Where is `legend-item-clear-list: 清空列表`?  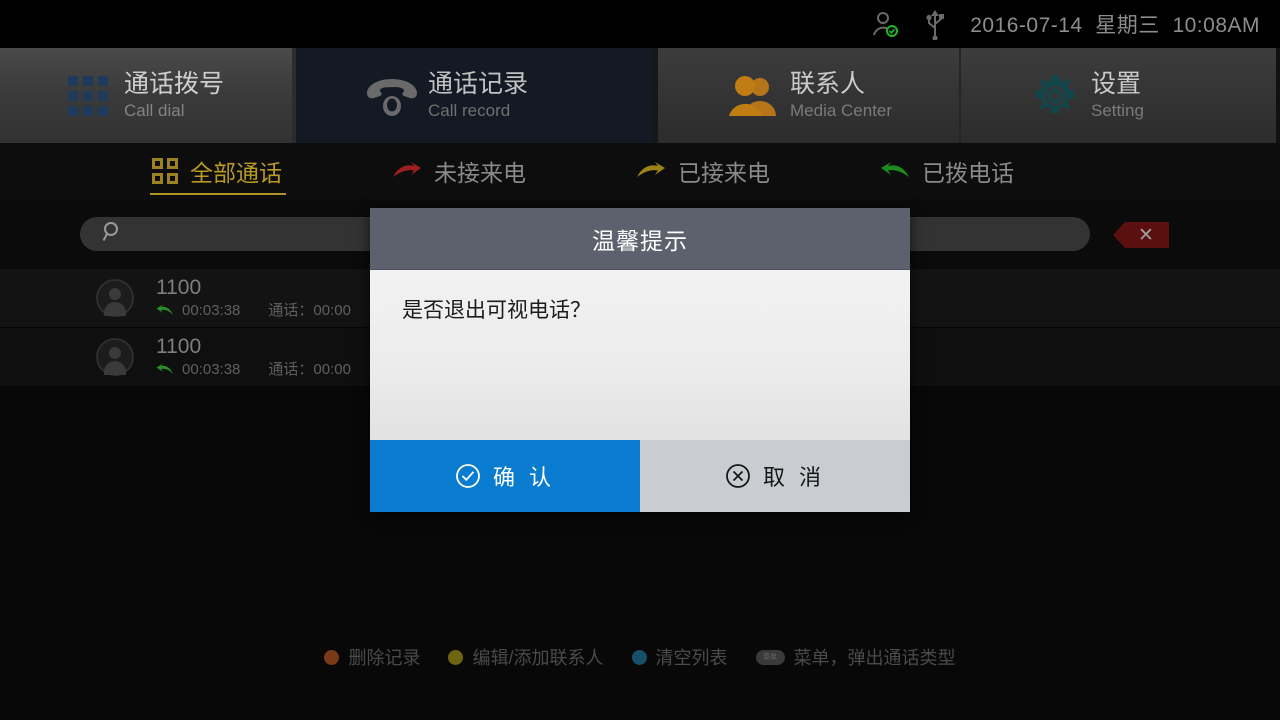 legend-item-clear-list: 清空列表 is located at coordinates (679, 657).